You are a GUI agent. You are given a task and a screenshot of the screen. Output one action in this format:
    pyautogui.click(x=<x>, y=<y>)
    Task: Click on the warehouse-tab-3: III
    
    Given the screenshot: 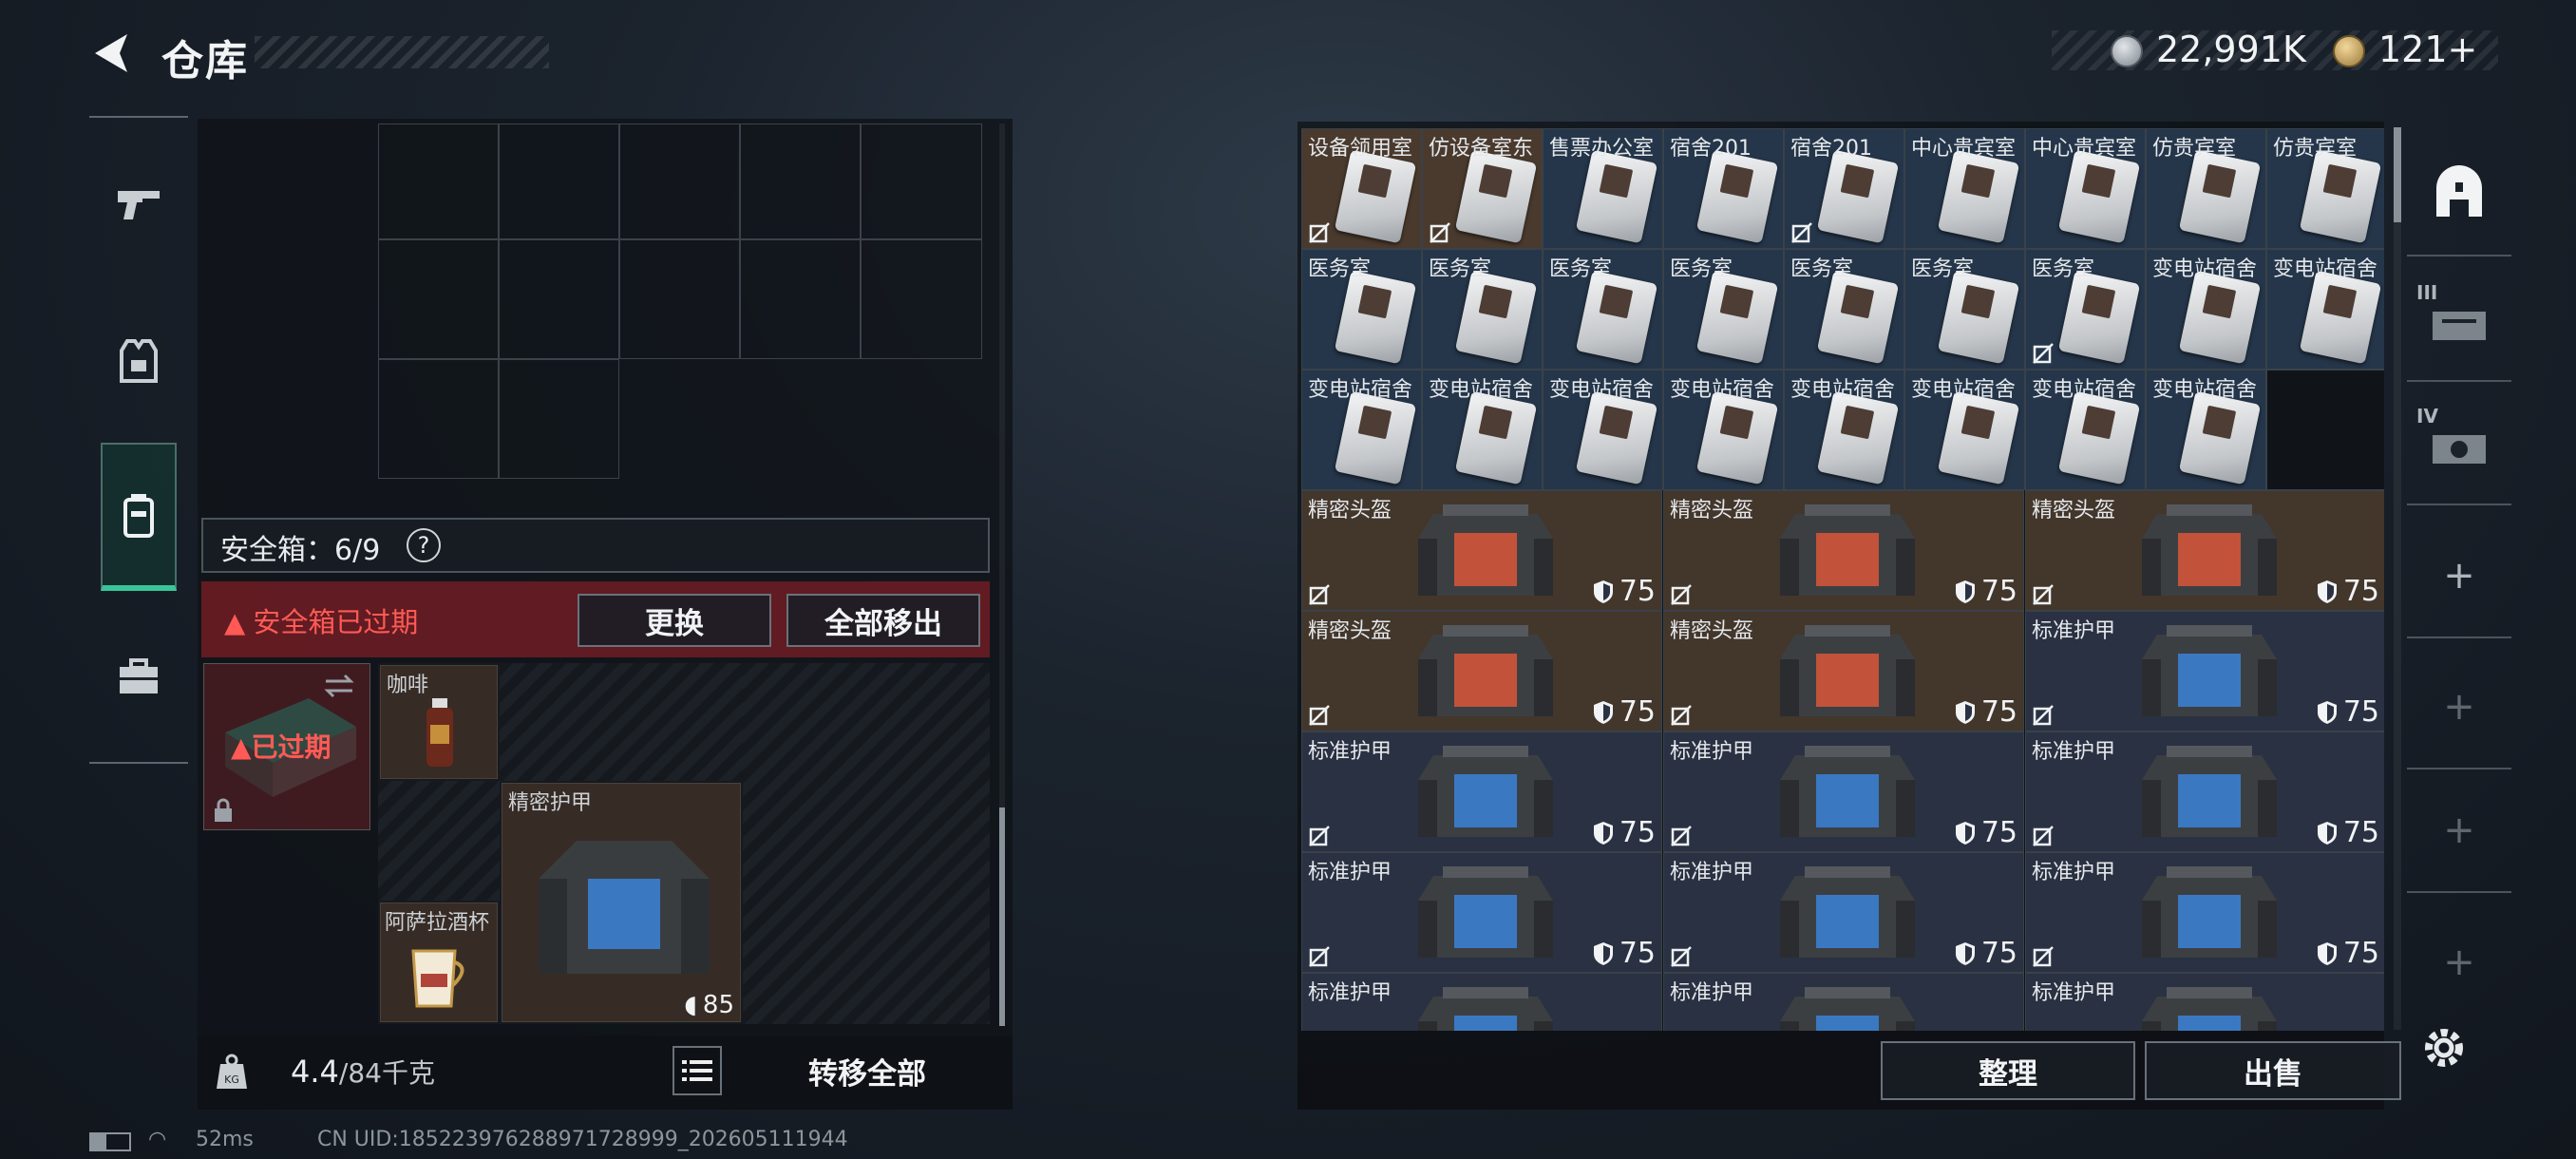 What is the action you would take?
    pyautogui.click(x=2459, y=320)
    